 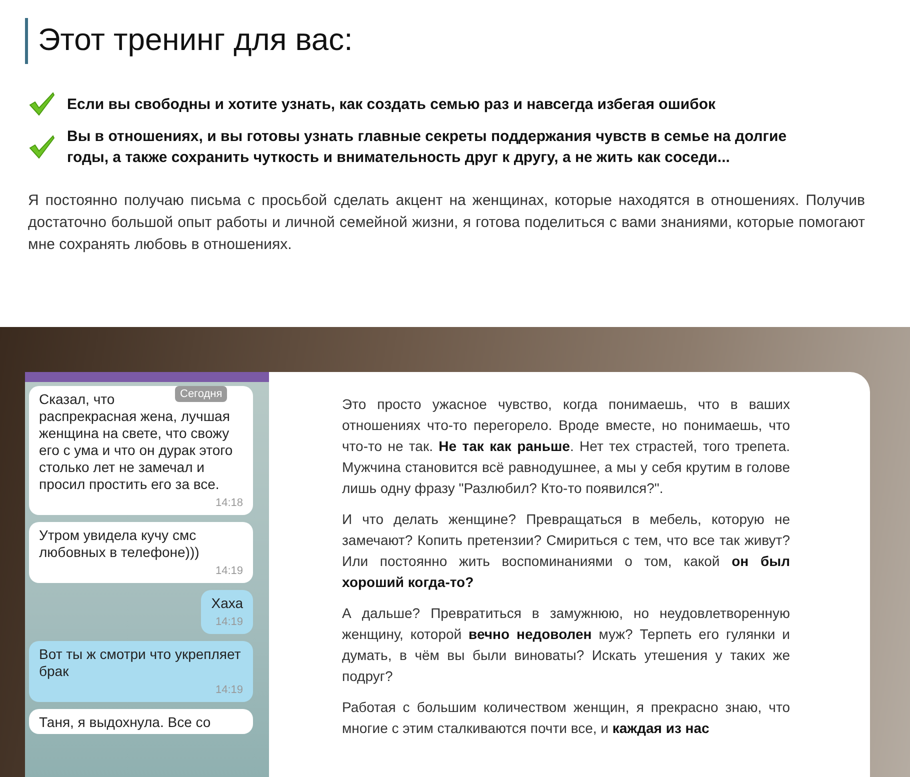 I want to click on checklist-text: Если вы свободны и хотите узнать, как создать семью раз и навсегда избегая ошибок, so click(x=391, y=104).